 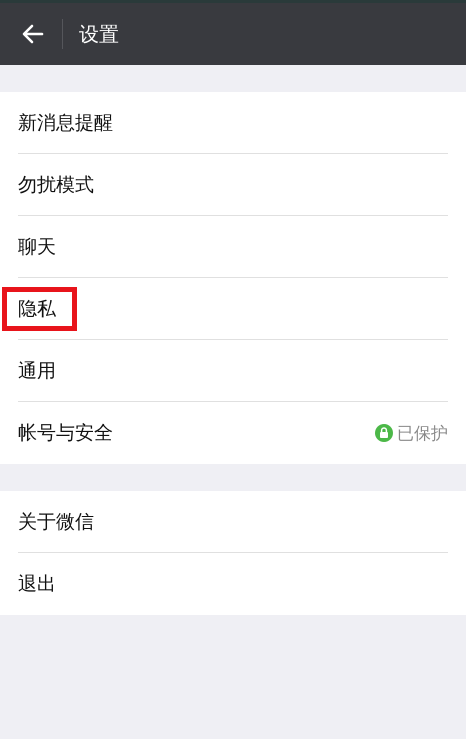 I want to click on item-label: 退出, so click(x=37, y=584).